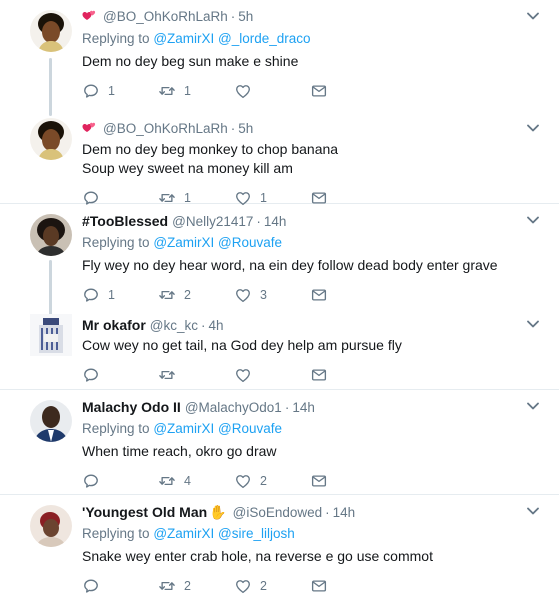  I want to click on replying-to: Replying to @ZamirXI @_lorde_draco, so click(314, 39).